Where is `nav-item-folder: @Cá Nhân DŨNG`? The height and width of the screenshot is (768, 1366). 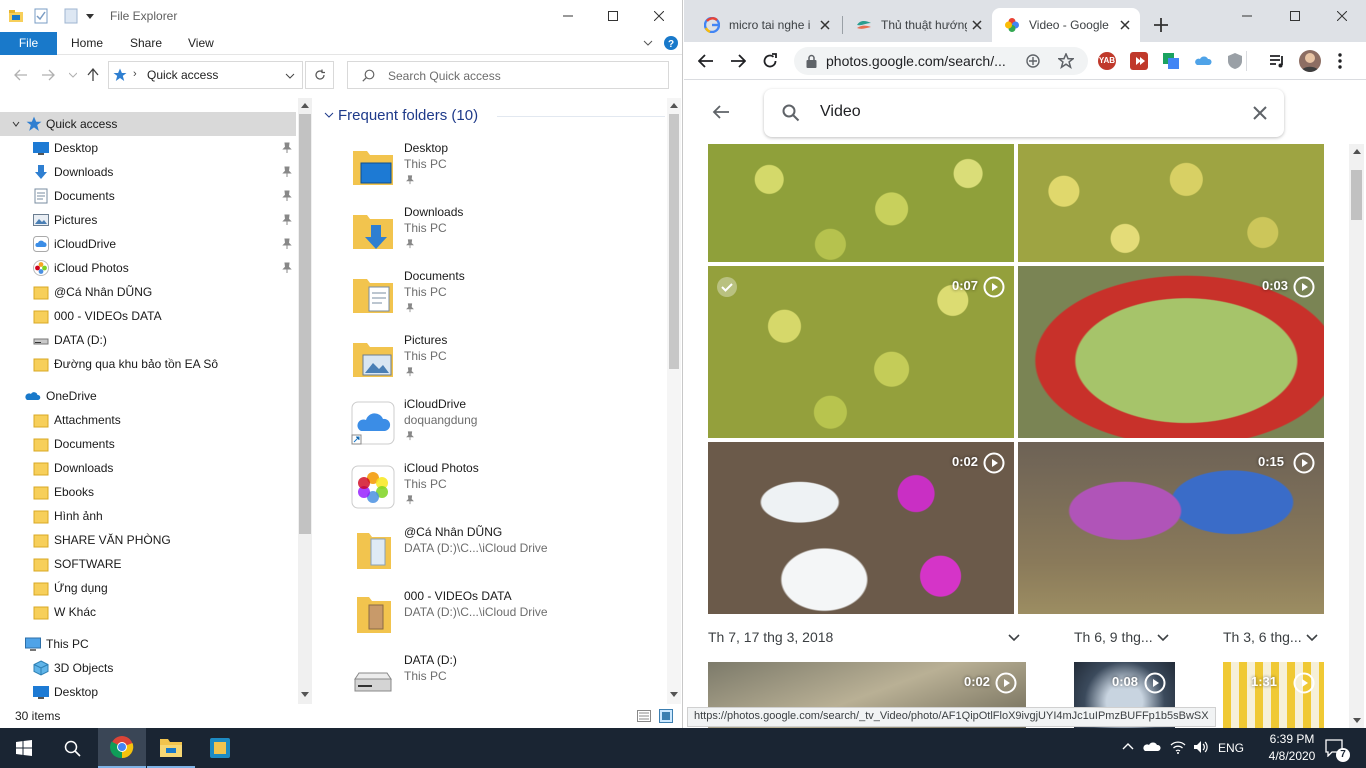 nav-item-folder: @Cá Nhân DŨNG is located at coordinates (148, 292).